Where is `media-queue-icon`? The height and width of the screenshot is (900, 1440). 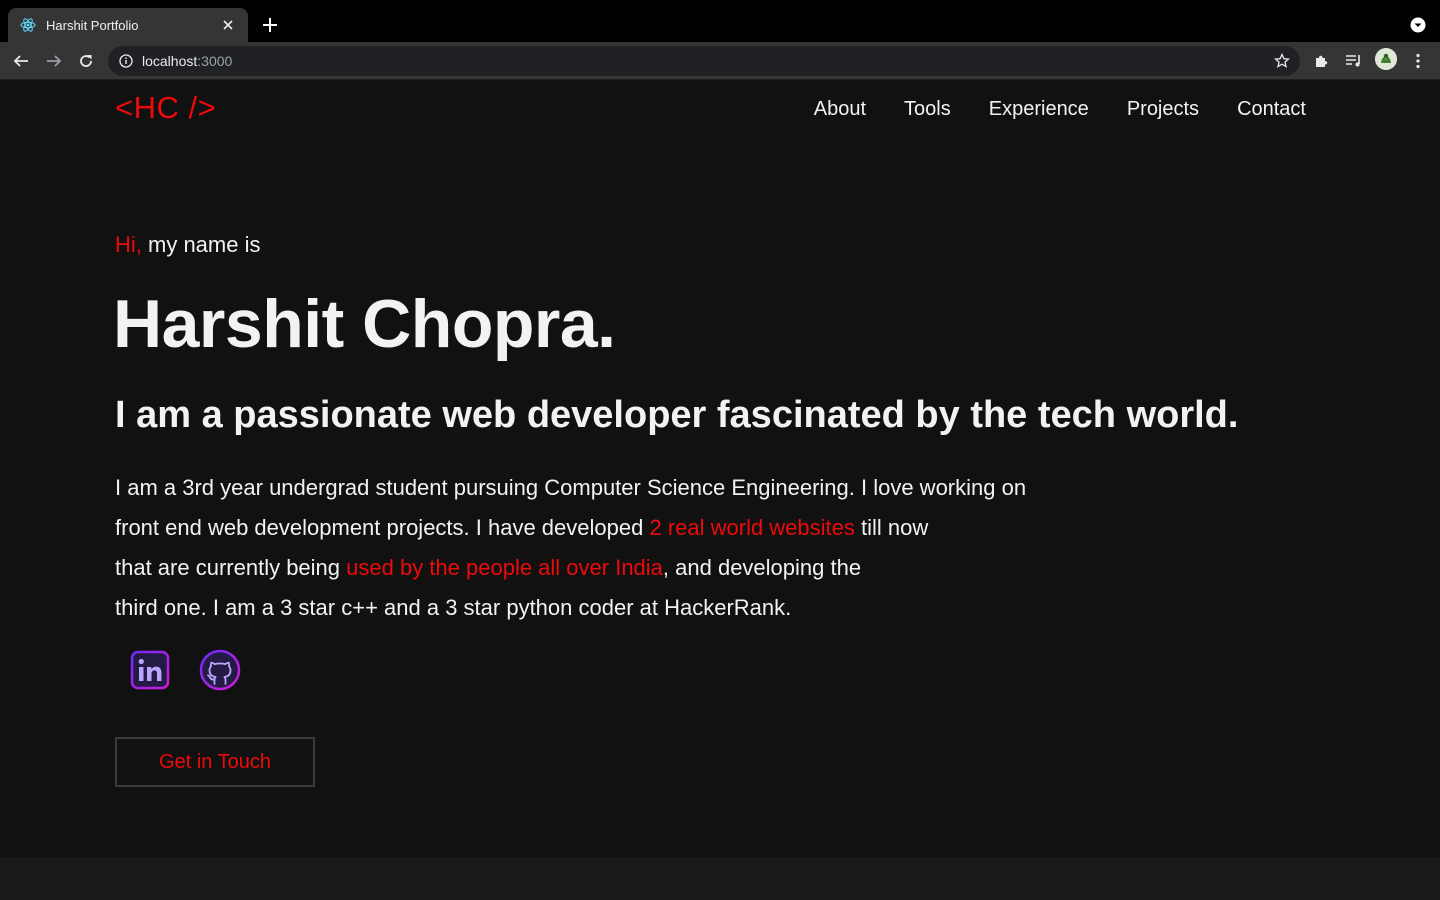 media-queue-icon is located at coordinates (1354, 61).